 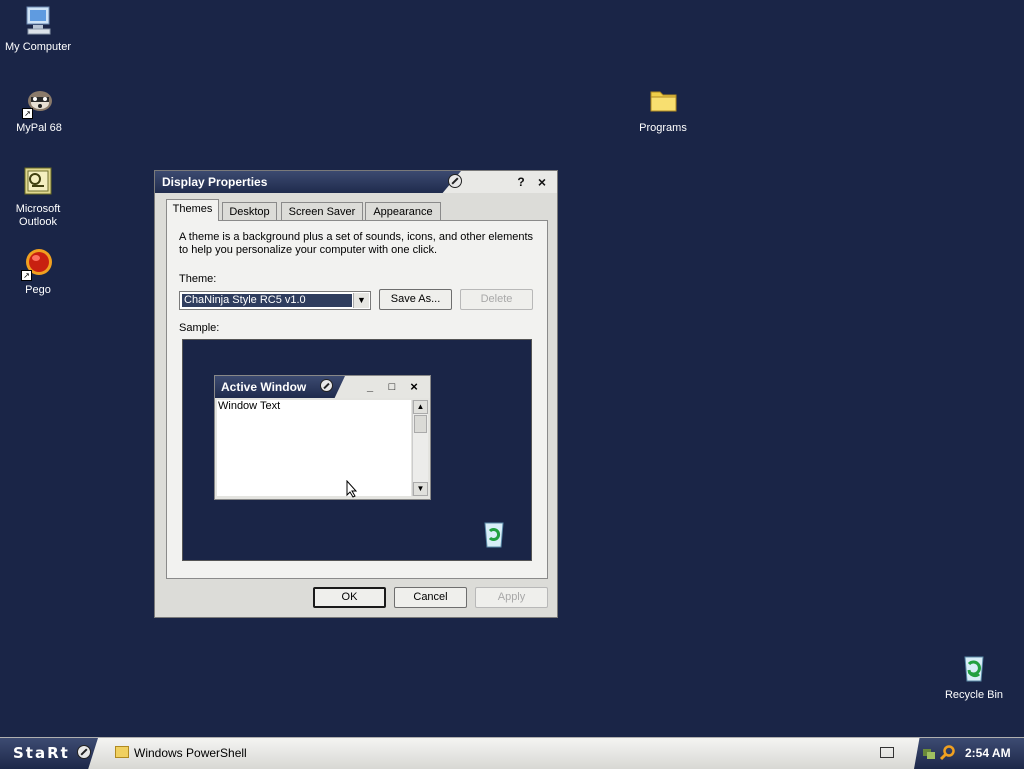 What do you see at coordinates (420, 407) in the screenshot?
I see `scroll-up-icon: ▲` at bounding box center [420, 407].